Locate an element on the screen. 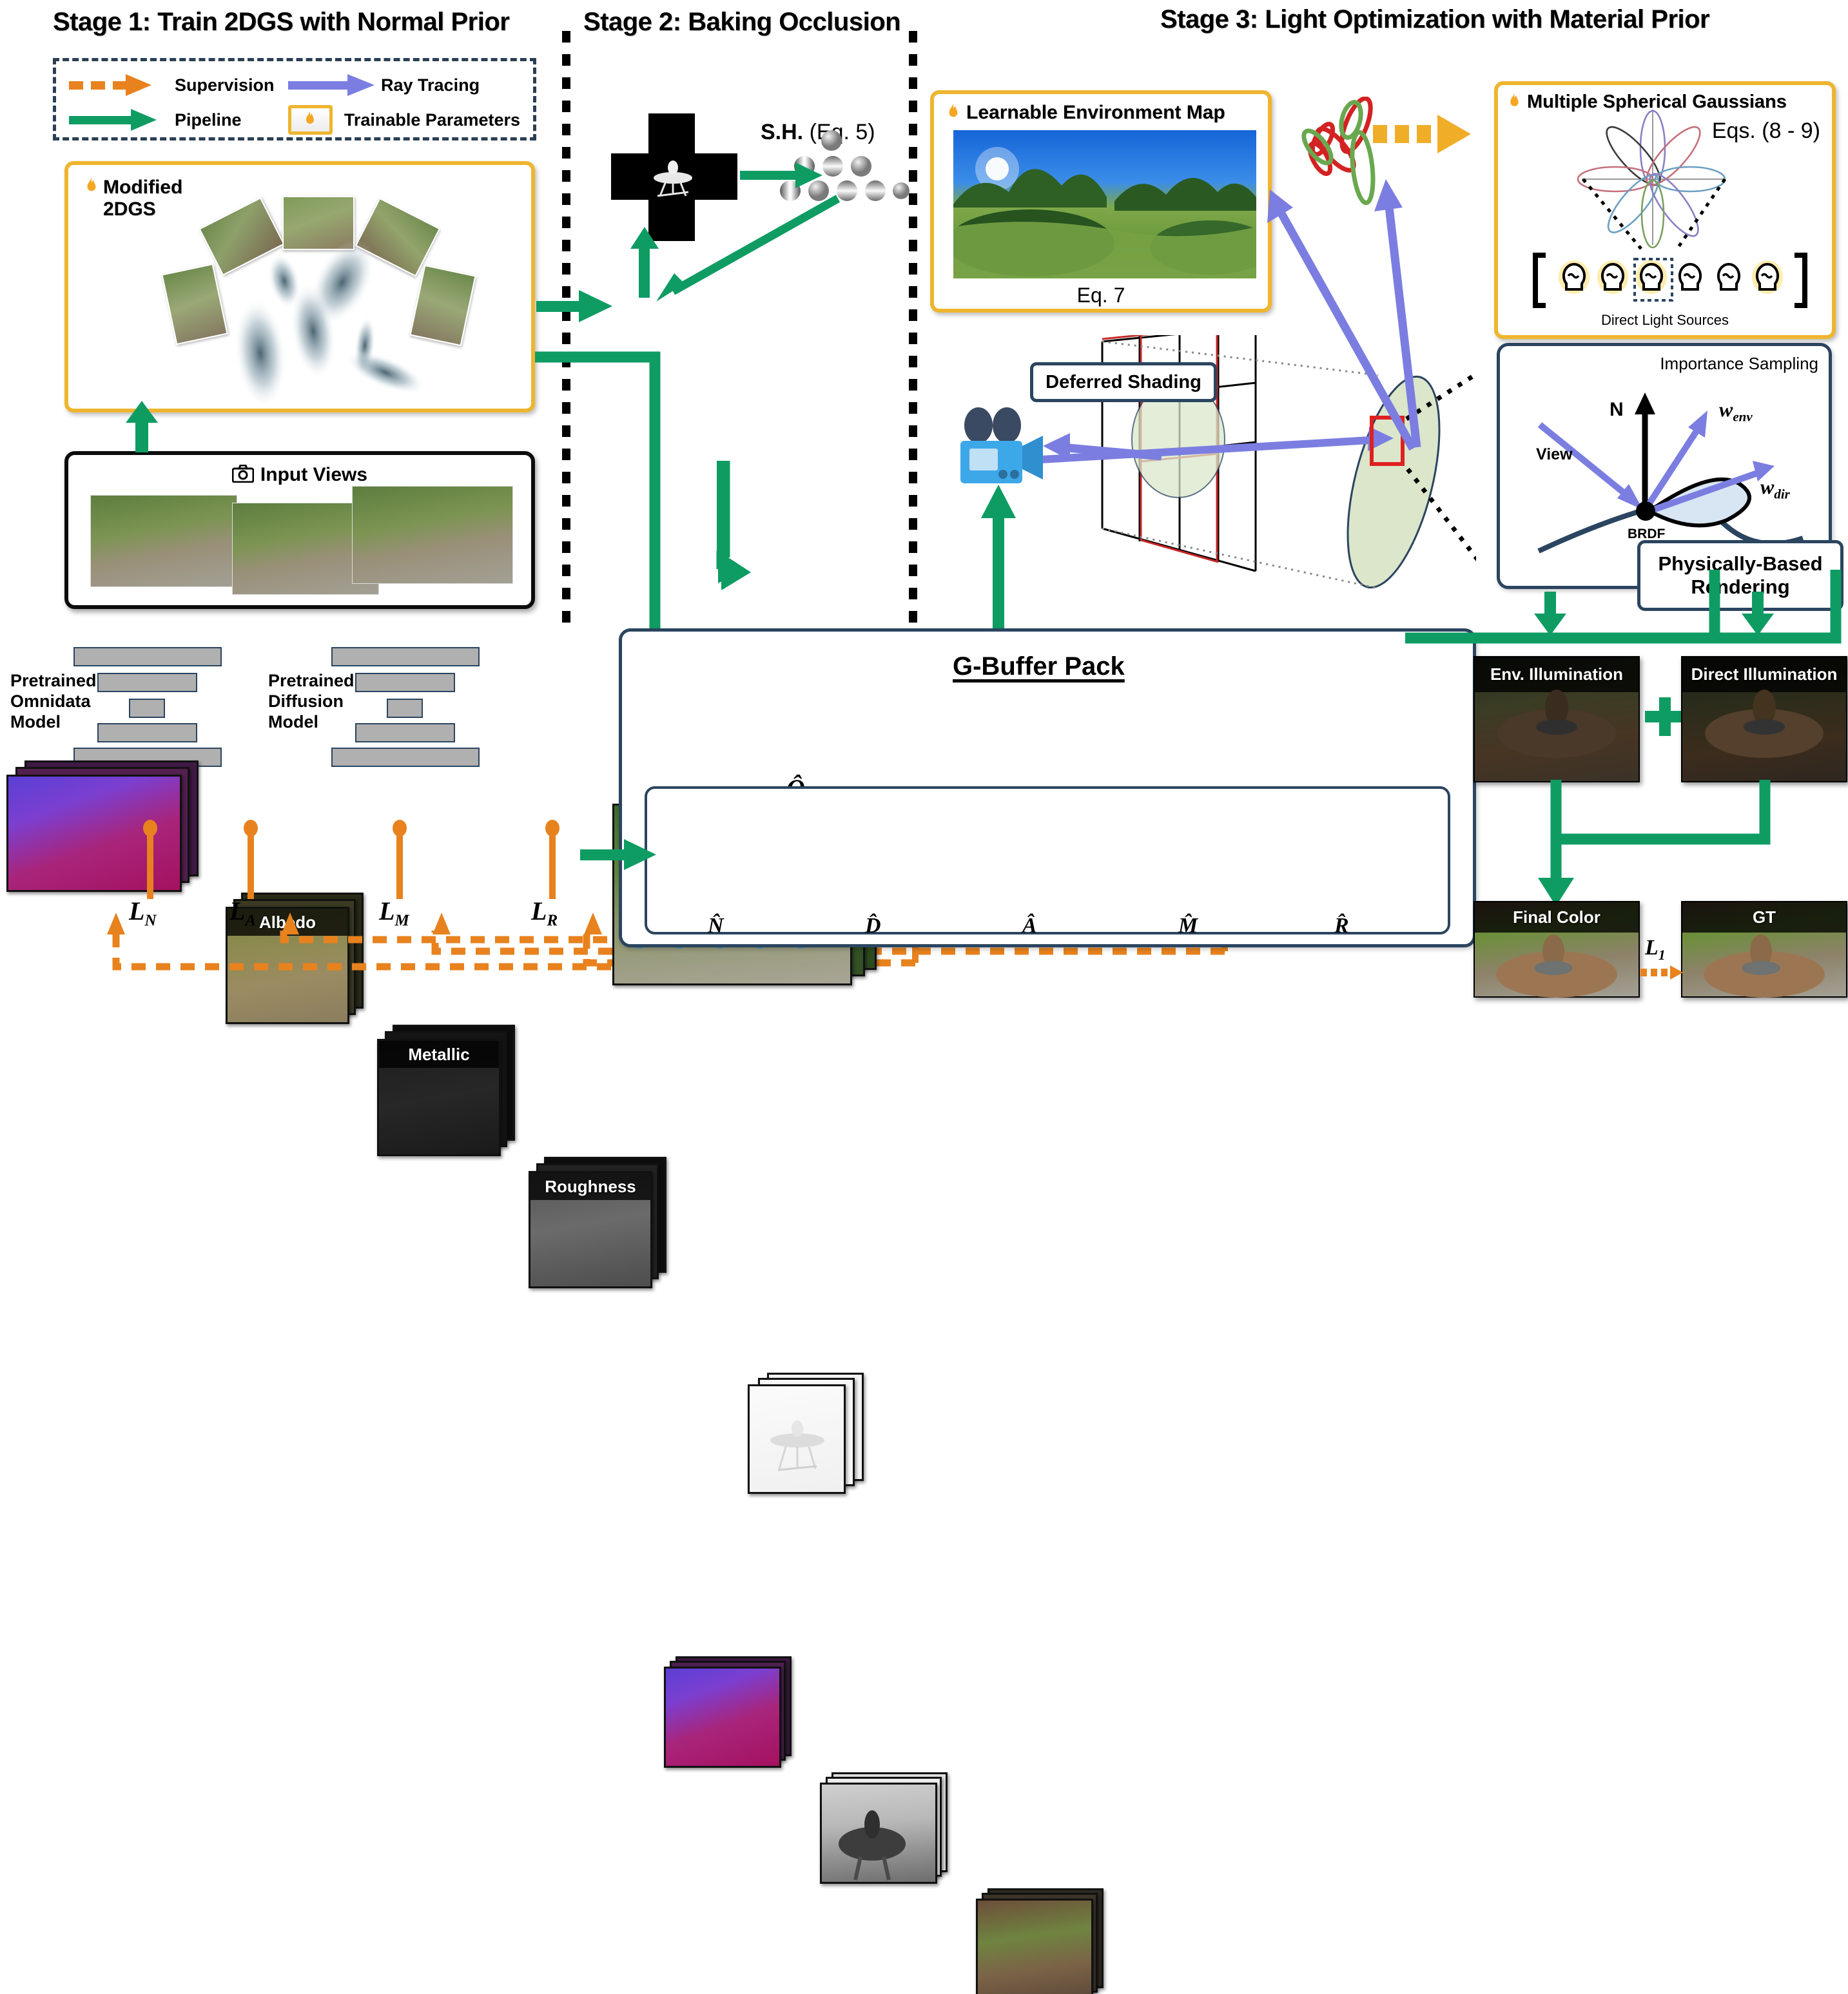  sg-rosette is located at coordinates (1652, 180).